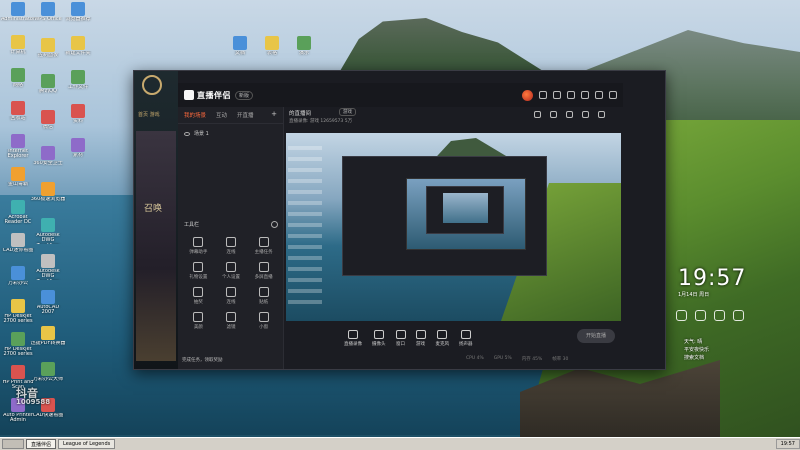  What do you see at coordinates (231, 283) in the screenshot?
I see `tools-grid: 弹幕助手 连线 主播任务 礼物设置 个人设置 多屏直播 抽奖 连线 贴纸 美颜 滤镜 小窗` at bounding box center [231, 283].